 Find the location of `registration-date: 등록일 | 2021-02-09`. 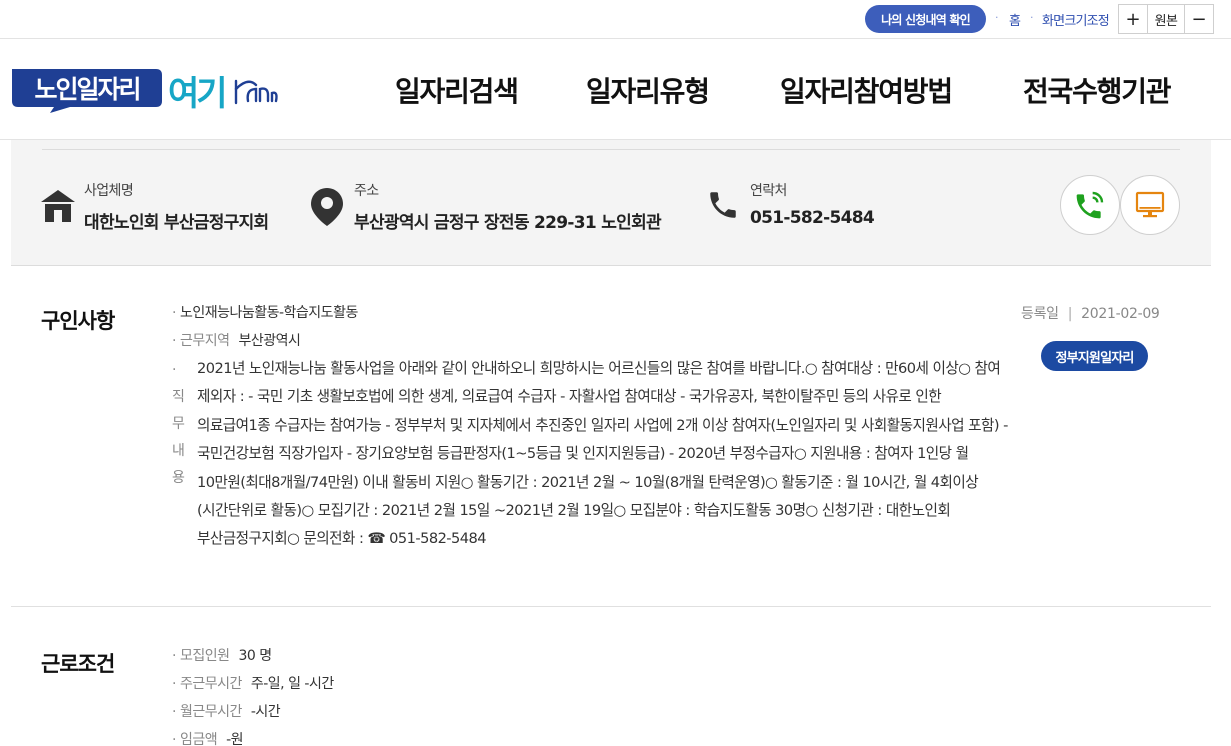

registration-date: 등록일 | 2021-02-09 is located at coordinates (1090, 313).